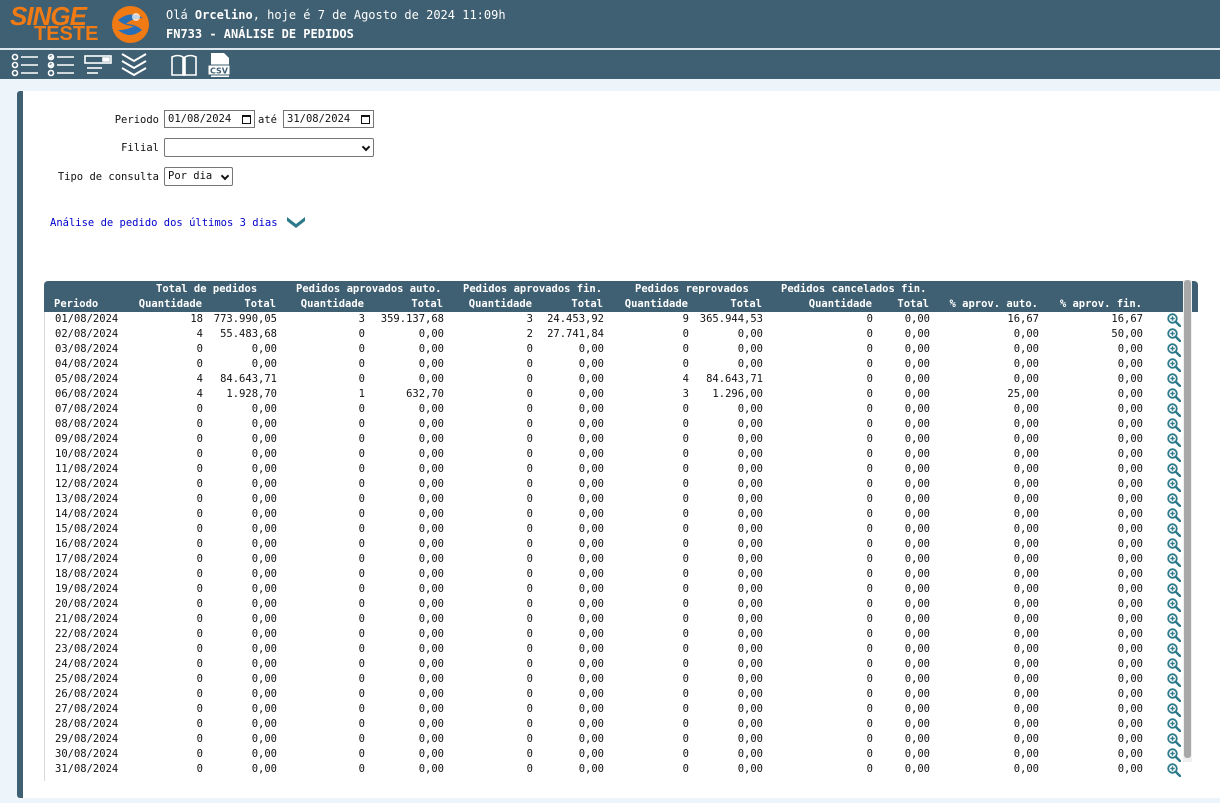  I want to click on column-header-total-reprov: Total, so click(746, 304).